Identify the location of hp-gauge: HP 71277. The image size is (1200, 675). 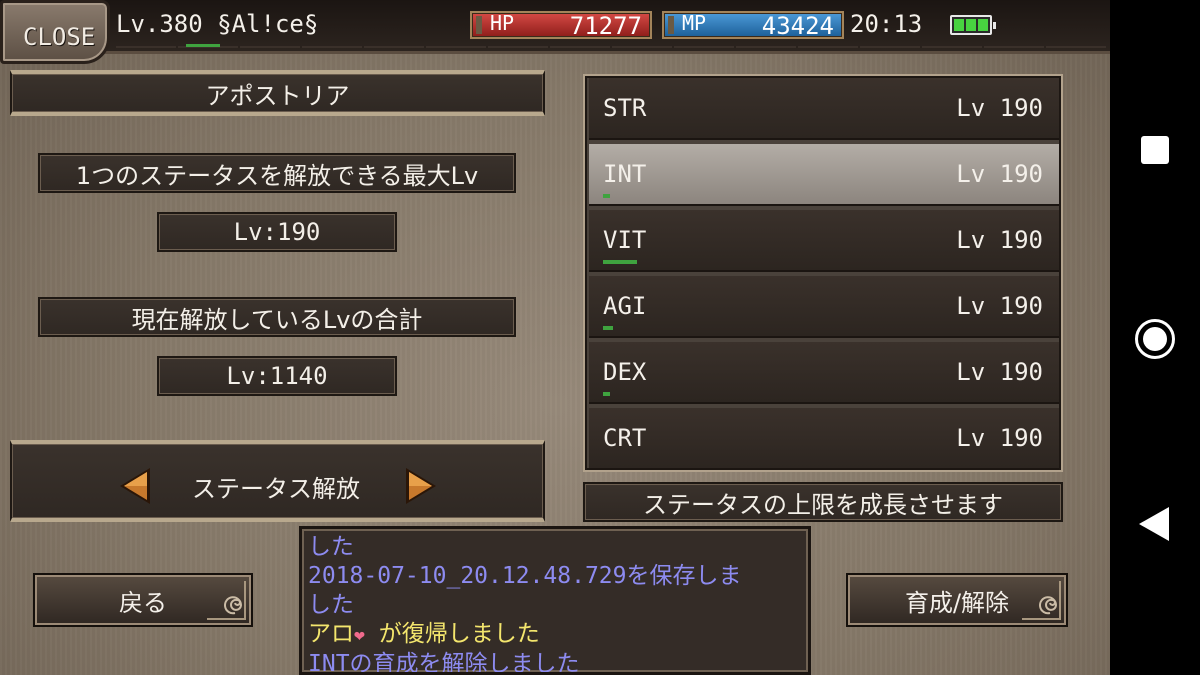
(561, 25).